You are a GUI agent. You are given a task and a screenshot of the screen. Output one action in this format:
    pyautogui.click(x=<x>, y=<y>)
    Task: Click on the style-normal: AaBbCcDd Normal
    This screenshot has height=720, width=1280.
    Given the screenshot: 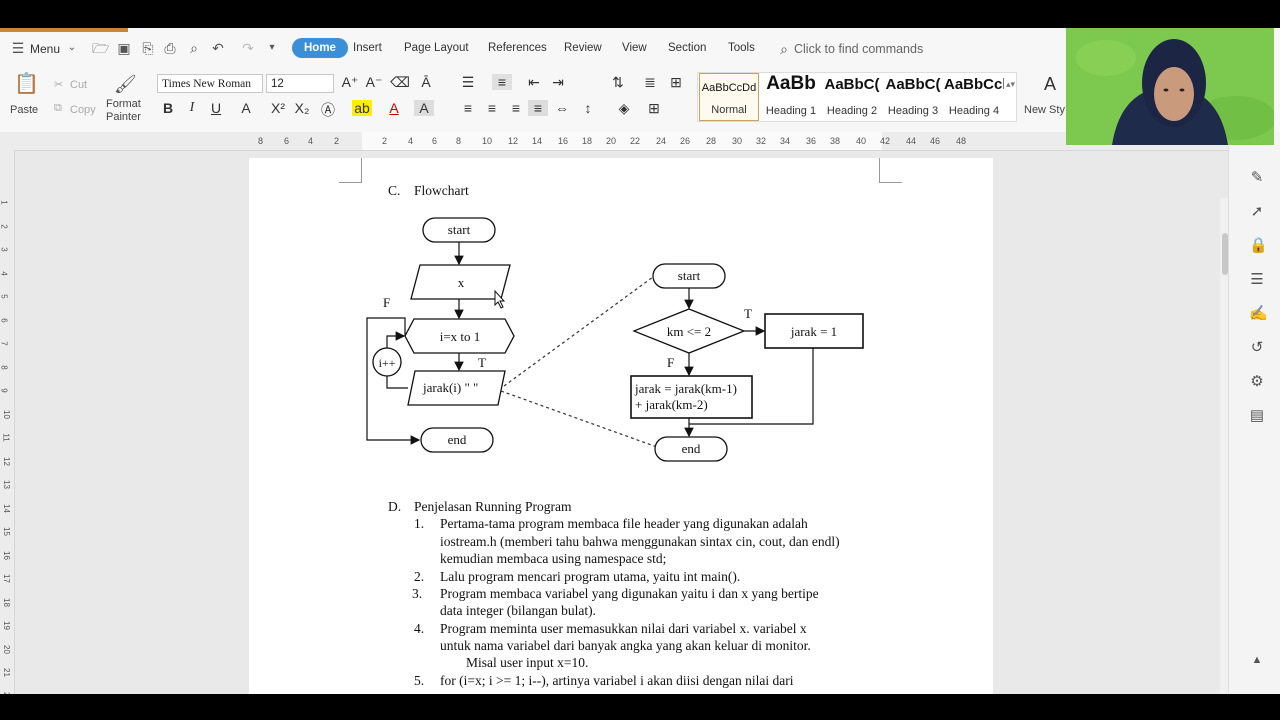 What is the action you would take?
    pyautogui.click(x=729, y=97)
    